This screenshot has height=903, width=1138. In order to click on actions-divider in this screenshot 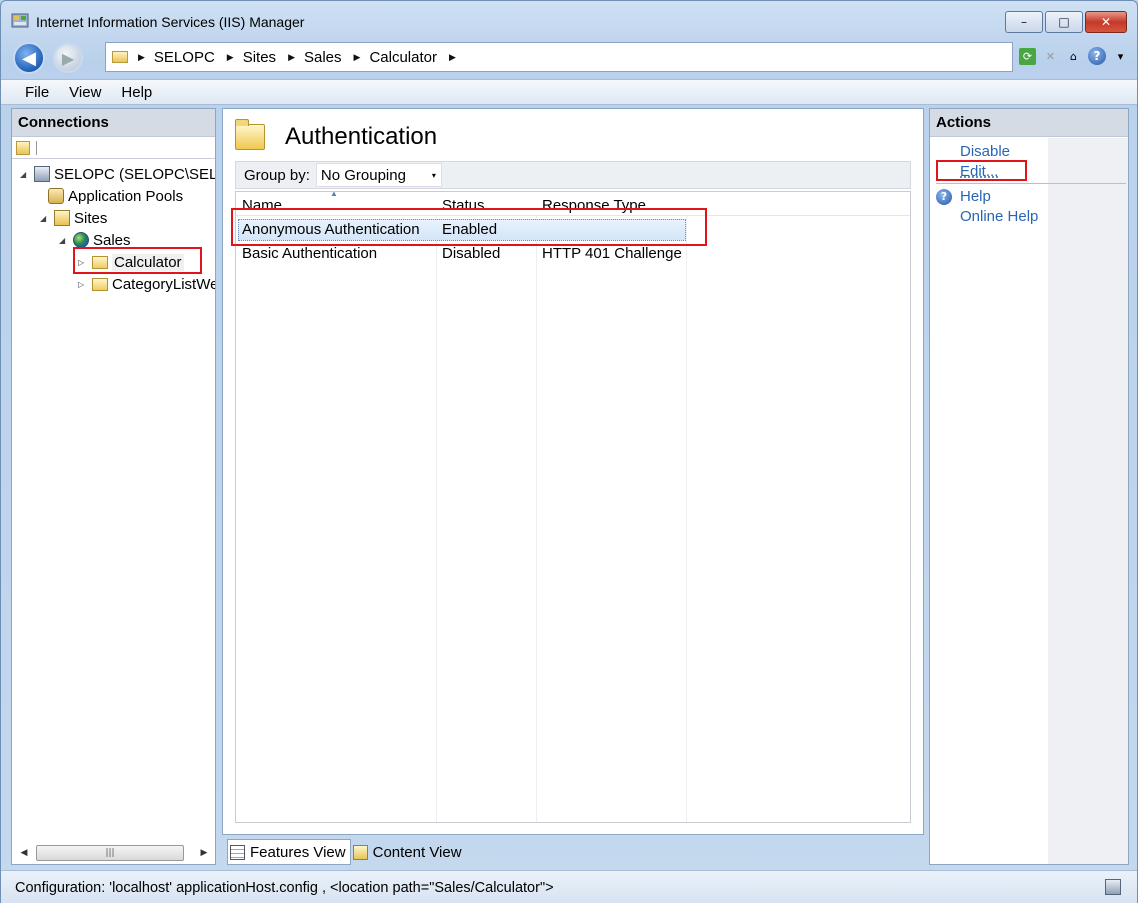, I will do `click(1031, 183)`.